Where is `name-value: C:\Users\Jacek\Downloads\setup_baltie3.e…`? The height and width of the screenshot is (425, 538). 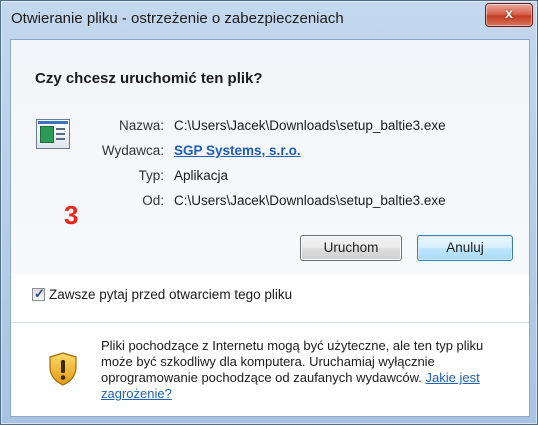 name-value: C:\Users\Jacek\Downloads\setup_baltie3.e… is located at coordinates (310, 125).